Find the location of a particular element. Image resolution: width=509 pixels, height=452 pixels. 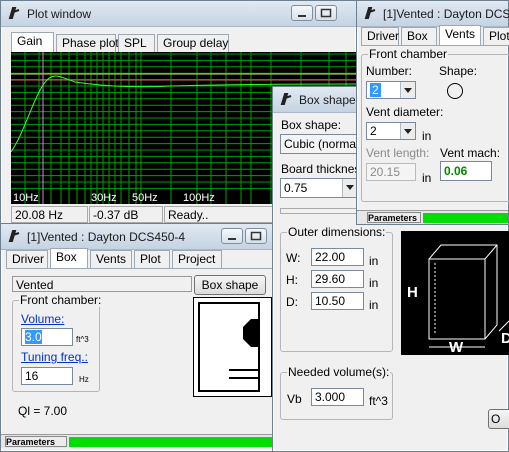

vents-window-title: [1]Vented : Dayton DCS4 is located at coordinates (446, 14).